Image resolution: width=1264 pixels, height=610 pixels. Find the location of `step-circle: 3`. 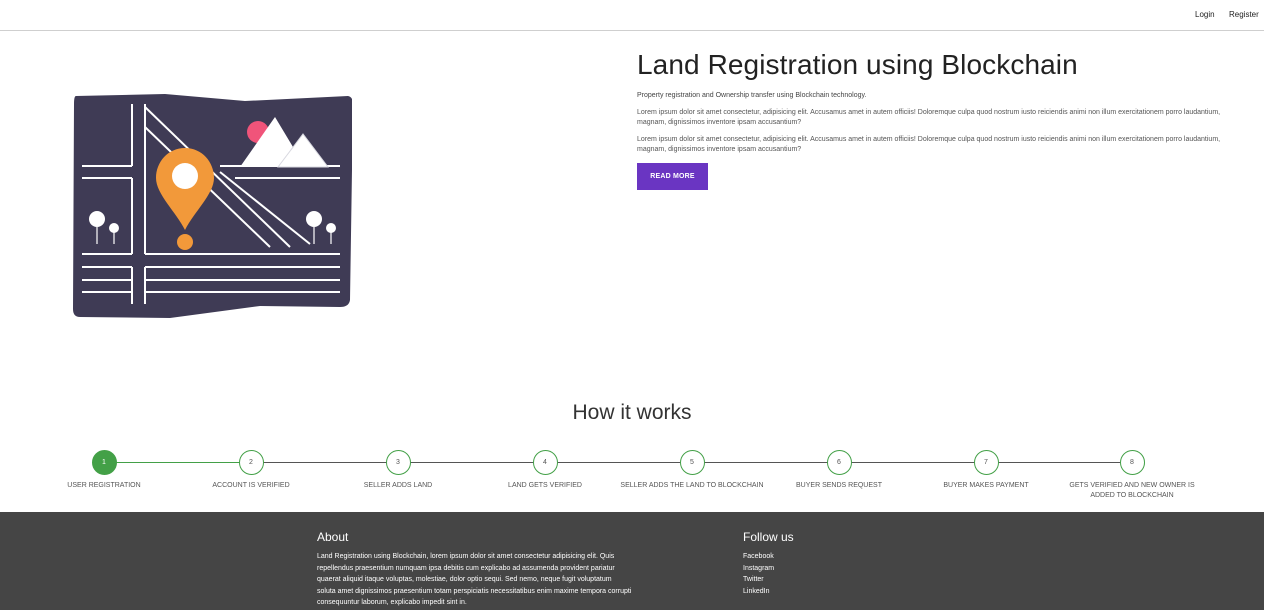

step-circle: 3 is located at coordinates (398, 462).